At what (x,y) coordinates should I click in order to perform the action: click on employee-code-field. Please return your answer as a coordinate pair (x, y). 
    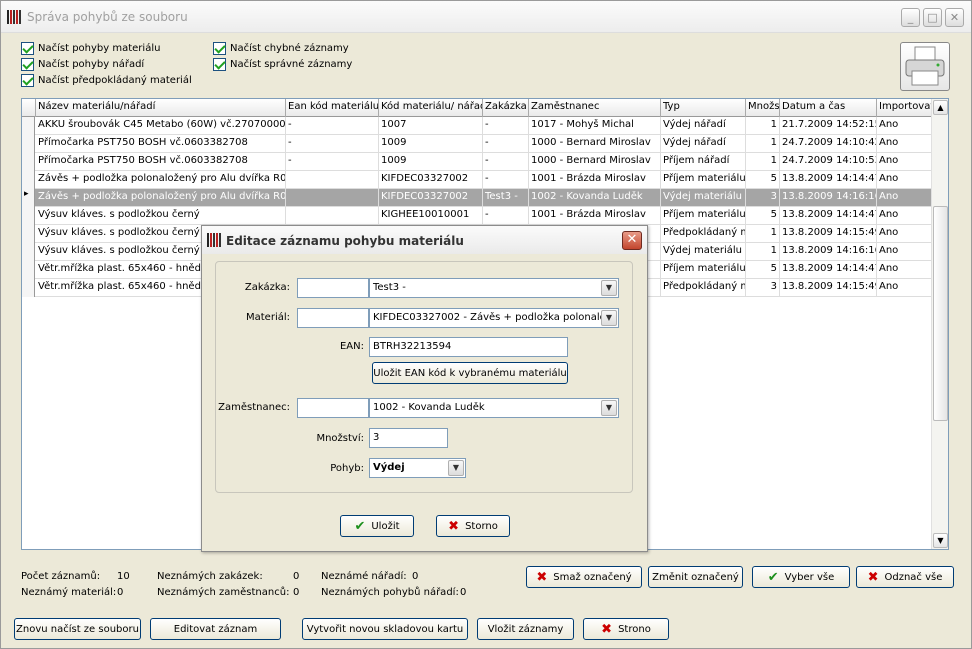
    Looking at the image, I should click on (333, 408).